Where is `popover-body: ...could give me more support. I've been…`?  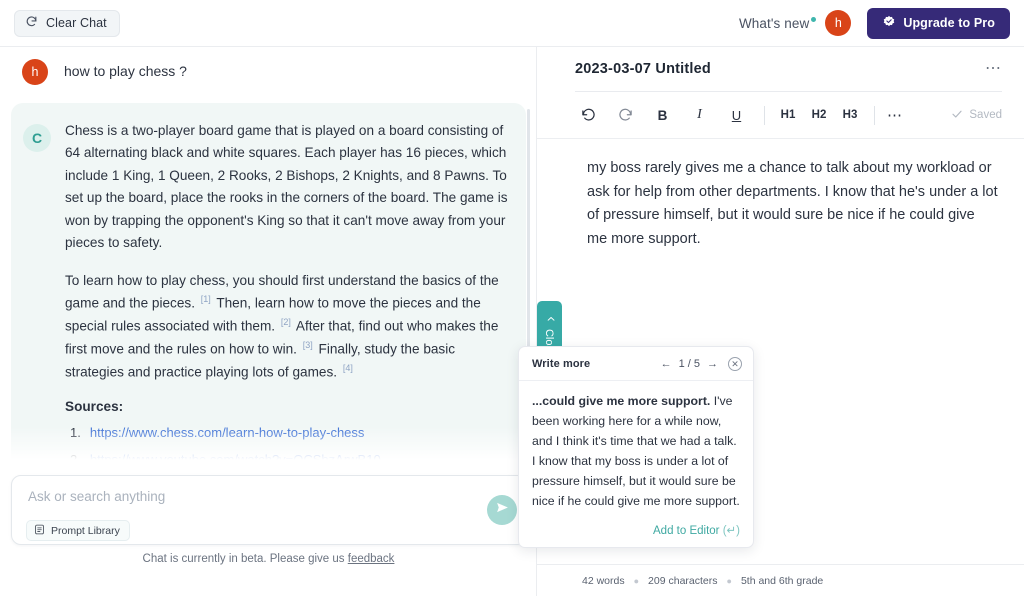
popover-body: ...could give me more support. I've been… is located at coordinates (636, 450).